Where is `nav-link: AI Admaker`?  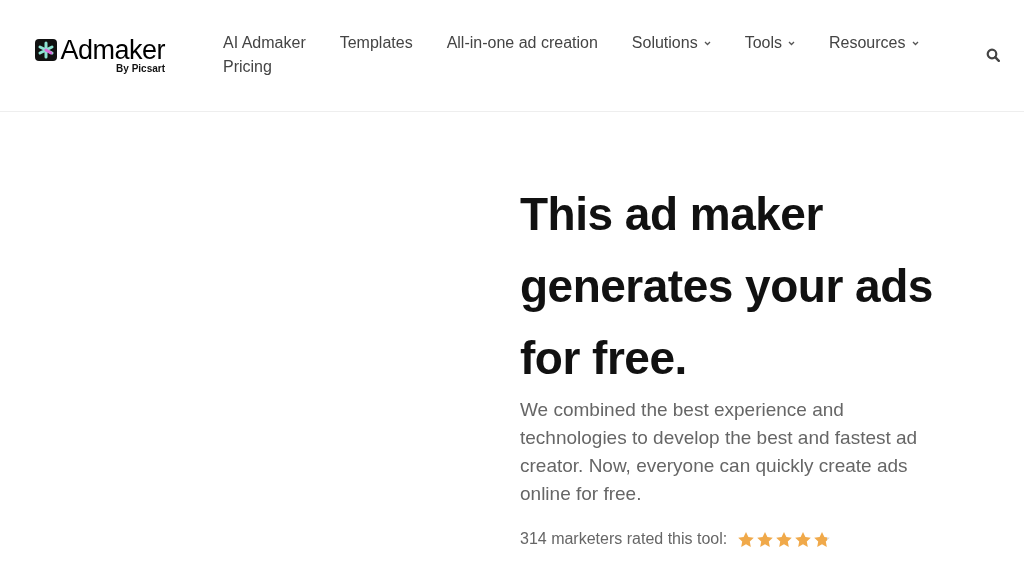
nav-link: AI Admaker is located at coordinates (264, 43).